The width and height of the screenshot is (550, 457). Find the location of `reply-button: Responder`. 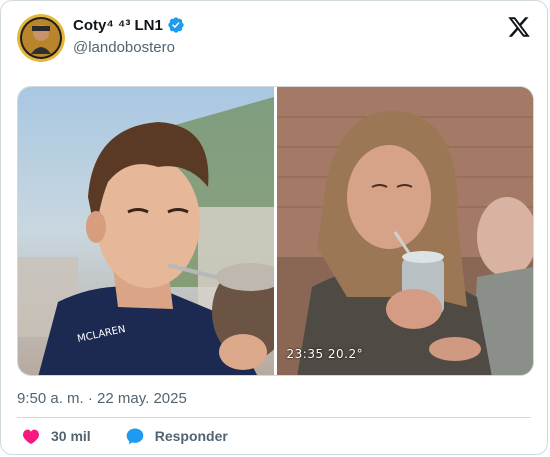

reply-button: Responder is located at coordinates (176, 436).